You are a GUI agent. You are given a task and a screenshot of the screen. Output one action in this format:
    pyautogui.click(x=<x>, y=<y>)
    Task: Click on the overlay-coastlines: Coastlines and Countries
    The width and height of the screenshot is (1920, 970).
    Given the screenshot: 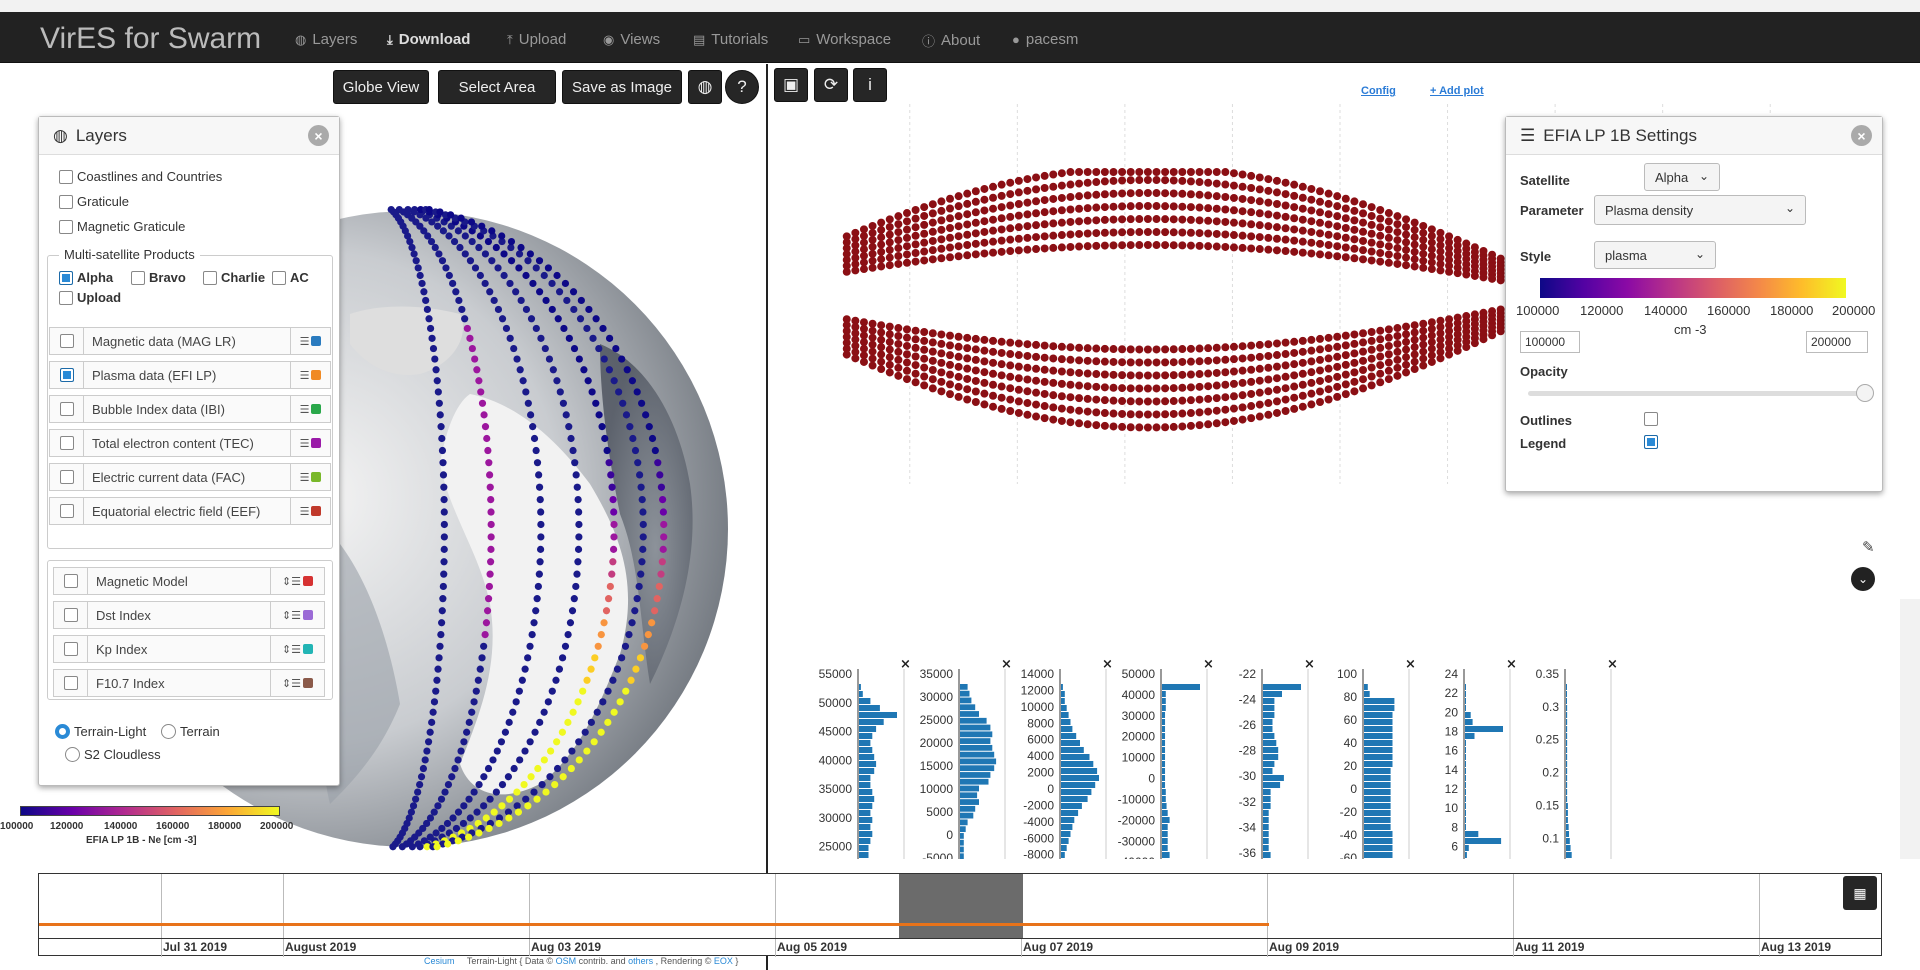 What is the action you would take?
    pyautogui.click(x=140, y=176)
    